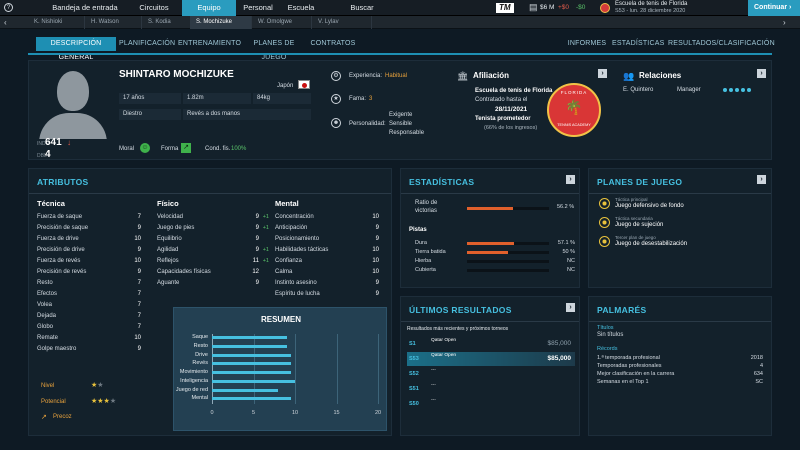 This screenshot has width=800, height=450. I want to click on record-row: Semanas en el Top 1 SC, so click(682, 382).